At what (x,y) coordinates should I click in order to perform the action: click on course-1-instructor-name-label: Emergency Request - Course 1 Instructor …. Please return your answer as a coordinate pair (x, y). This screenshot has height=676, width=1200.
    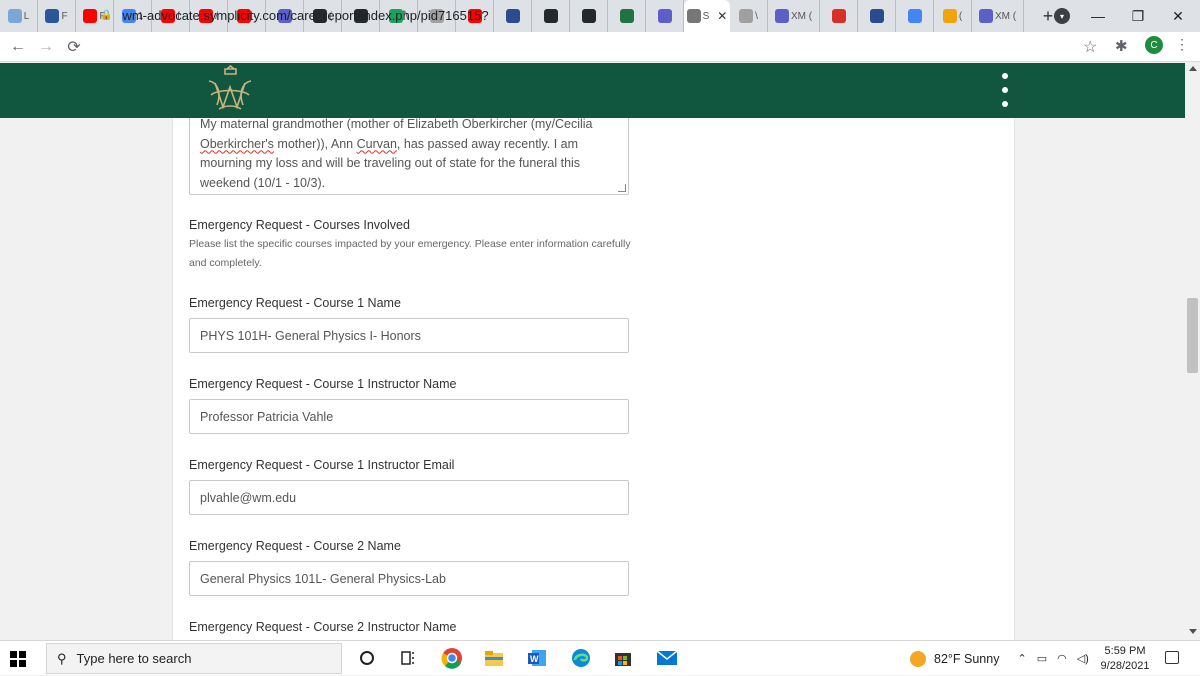
    Looking at the image, I should click on (323, 384).